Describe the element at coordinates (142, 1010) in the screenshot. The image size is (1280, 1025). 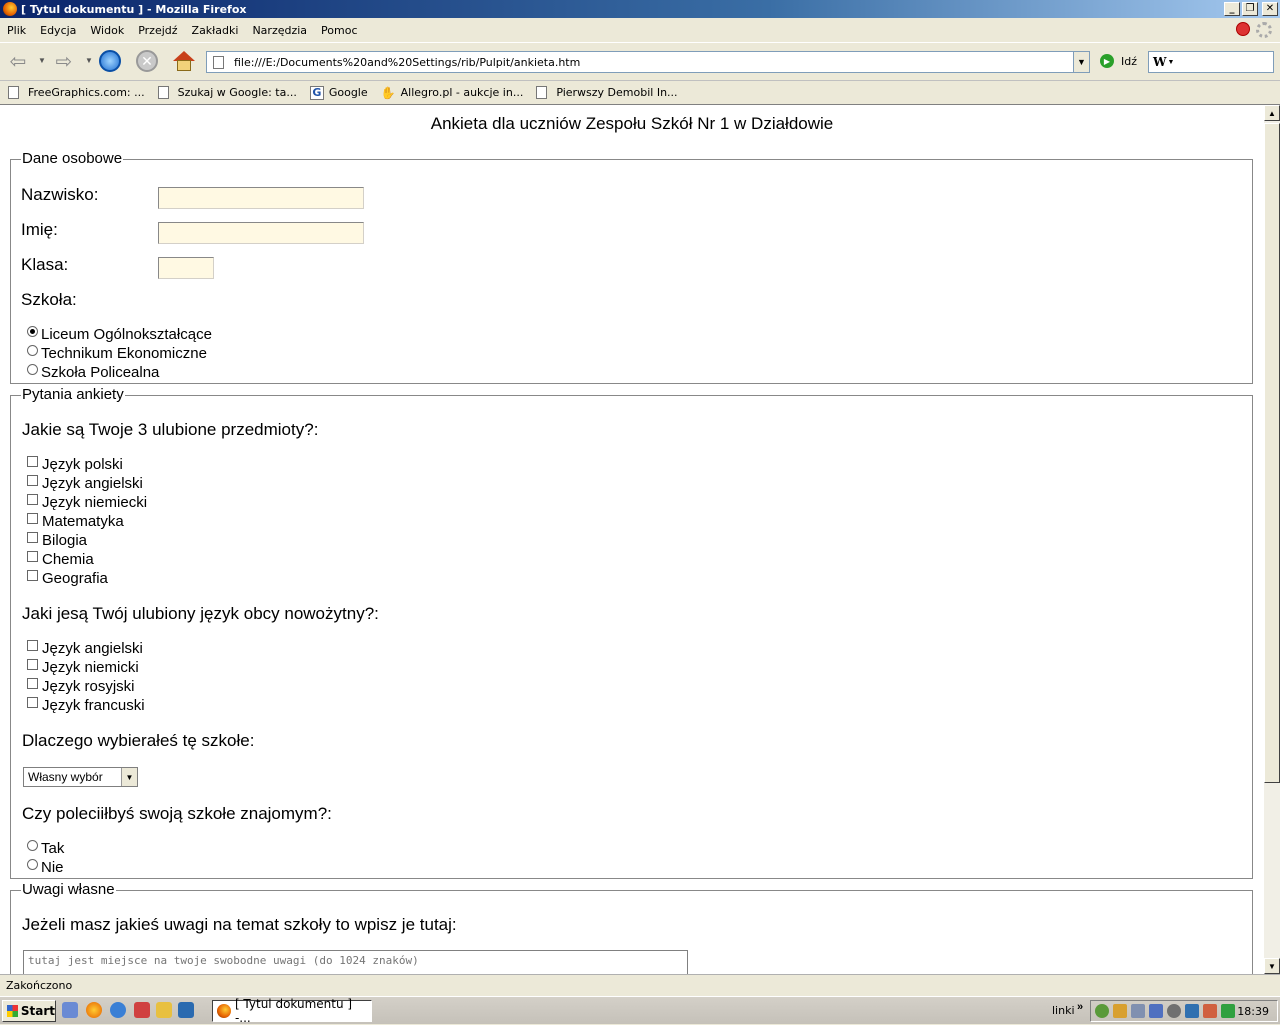
I see `quicklaunch-media-icon` at that location.